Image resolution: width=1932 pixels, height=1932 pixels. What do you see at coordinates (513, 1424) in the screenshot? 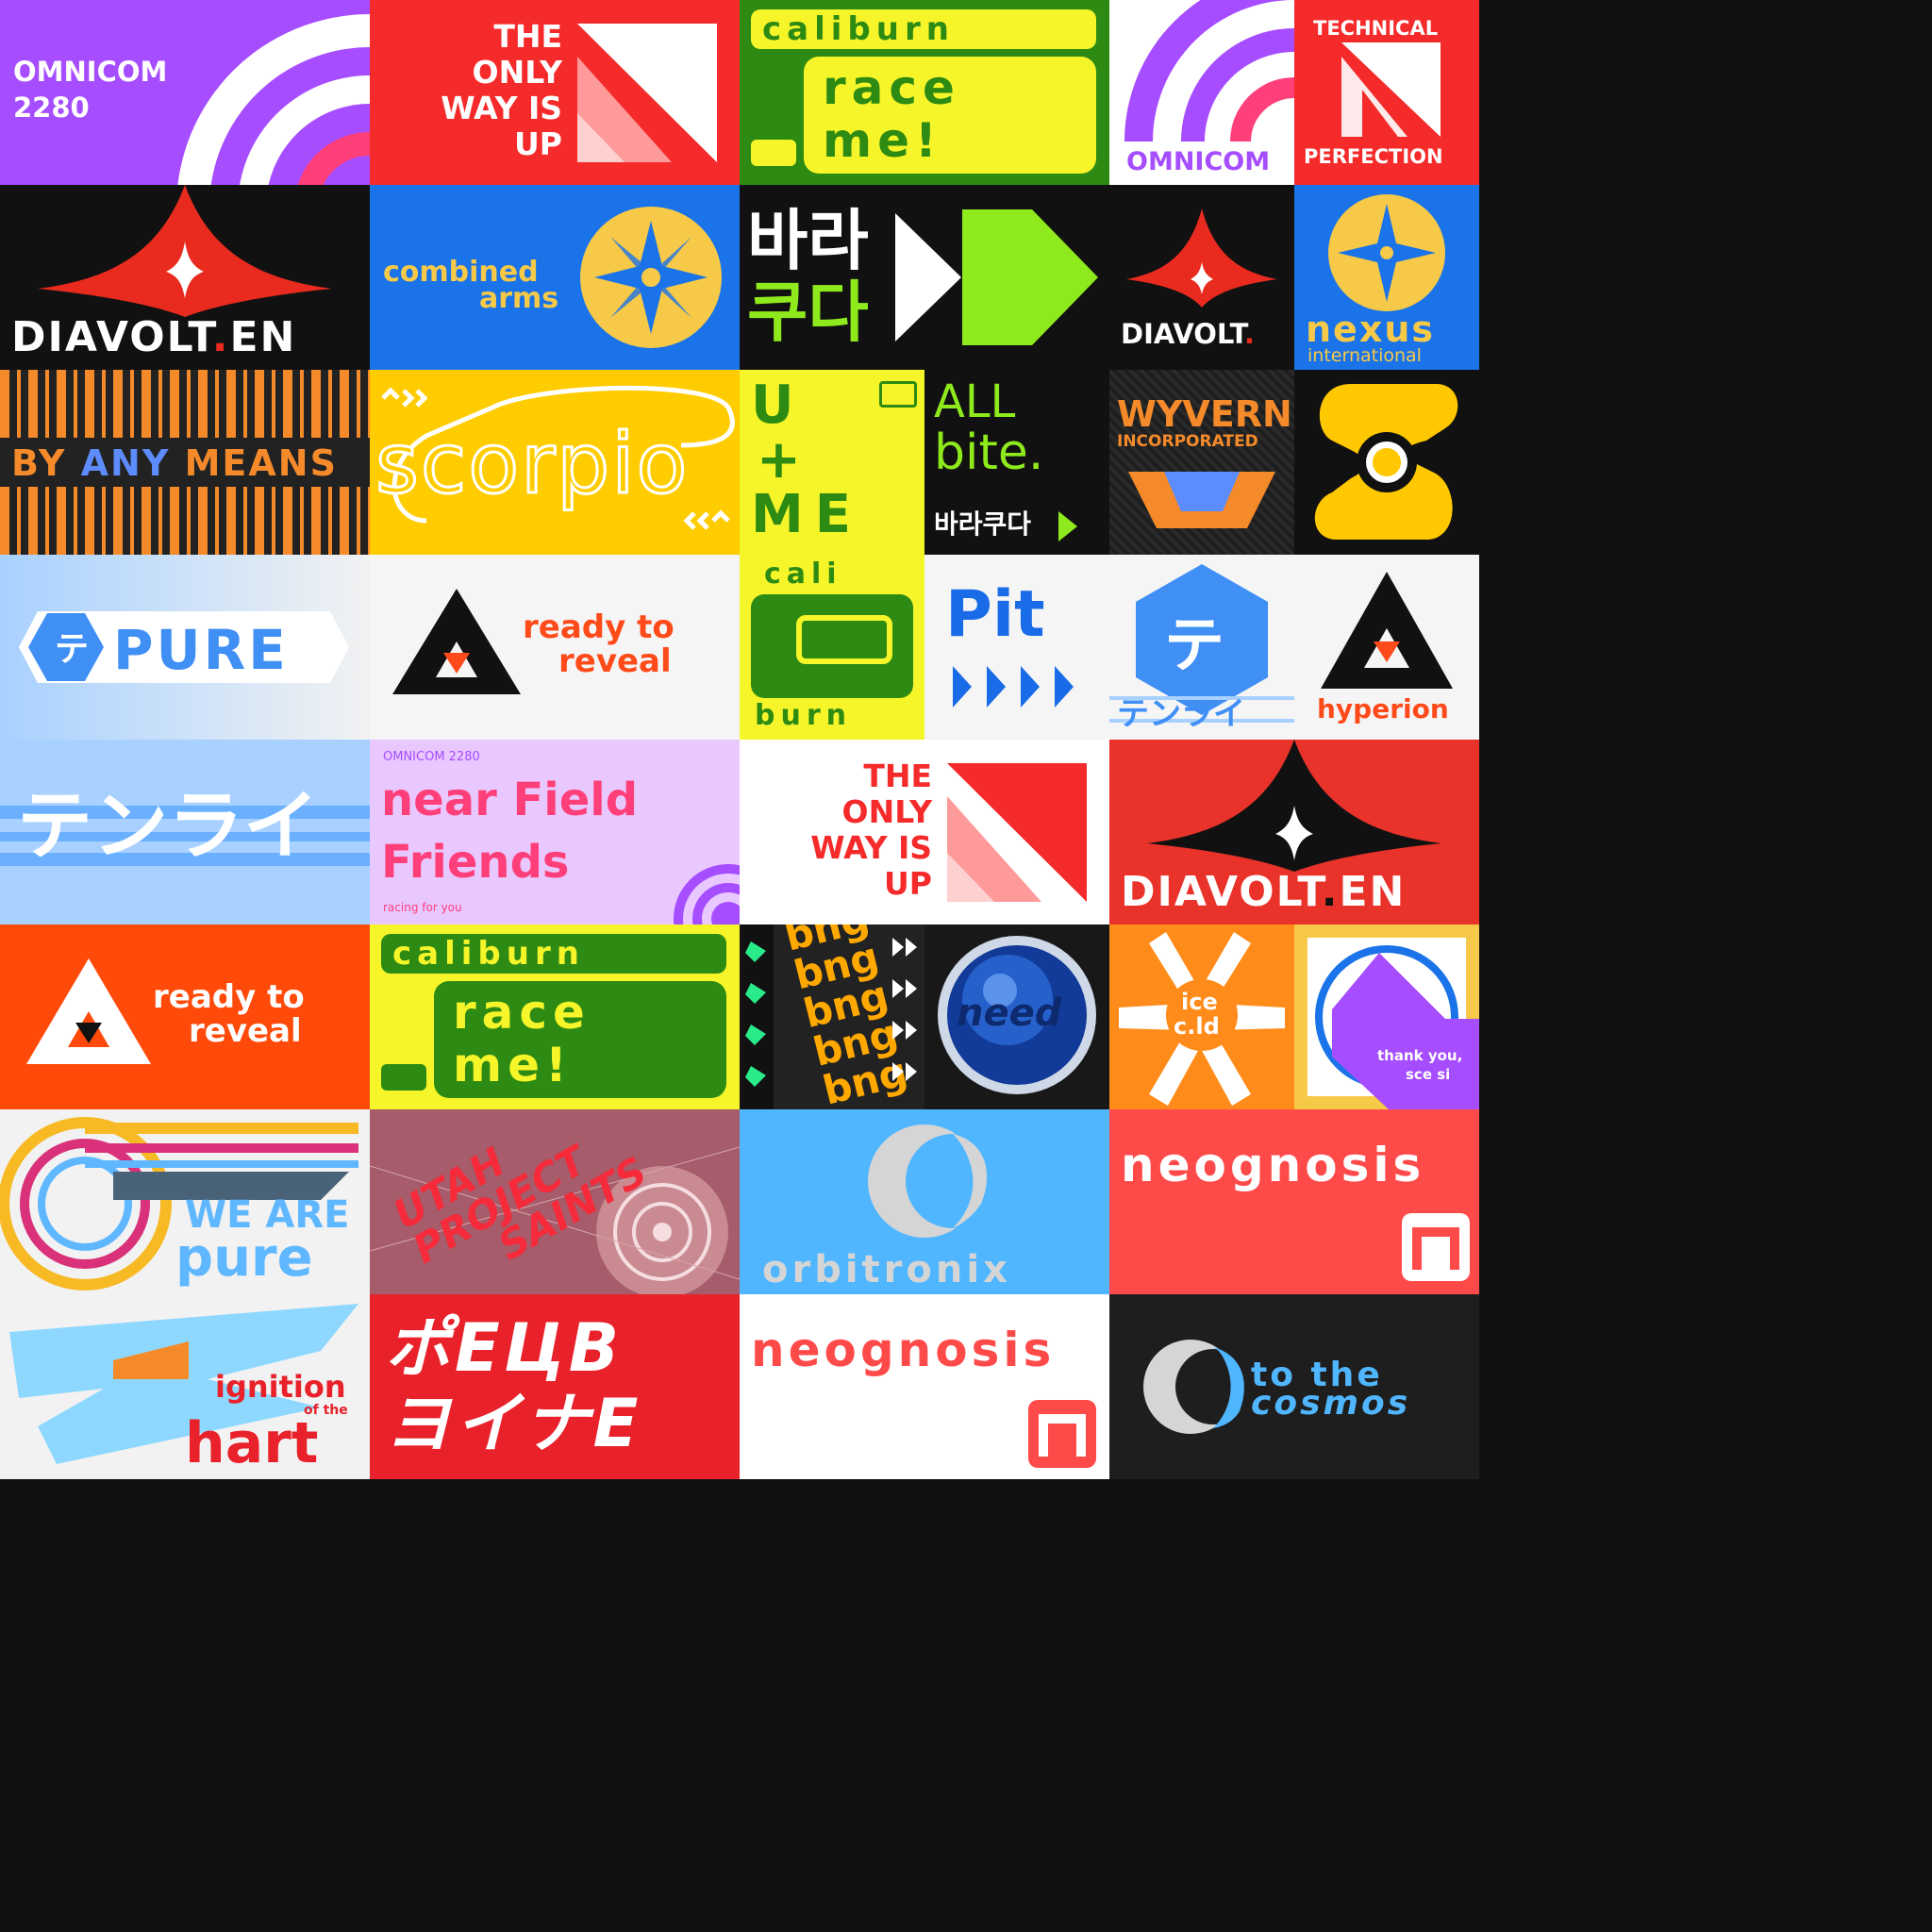
I see `megabyte-line-2: ヨイナE` at bounding box center [513, 1424].